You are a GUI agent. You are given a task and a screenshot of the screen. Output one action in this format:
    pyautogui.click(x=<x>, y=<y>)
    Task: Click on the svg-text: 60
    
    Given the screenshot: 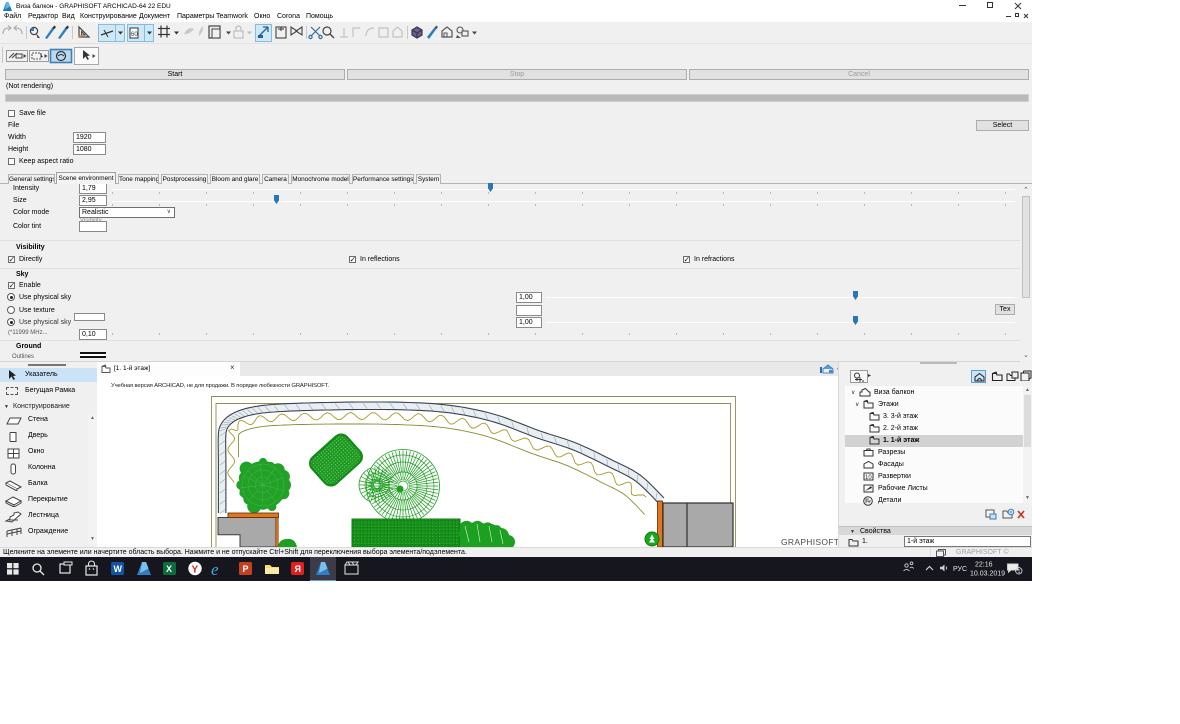 What is the action you would take?
    pyautogui.click(x=134, y=35)
    